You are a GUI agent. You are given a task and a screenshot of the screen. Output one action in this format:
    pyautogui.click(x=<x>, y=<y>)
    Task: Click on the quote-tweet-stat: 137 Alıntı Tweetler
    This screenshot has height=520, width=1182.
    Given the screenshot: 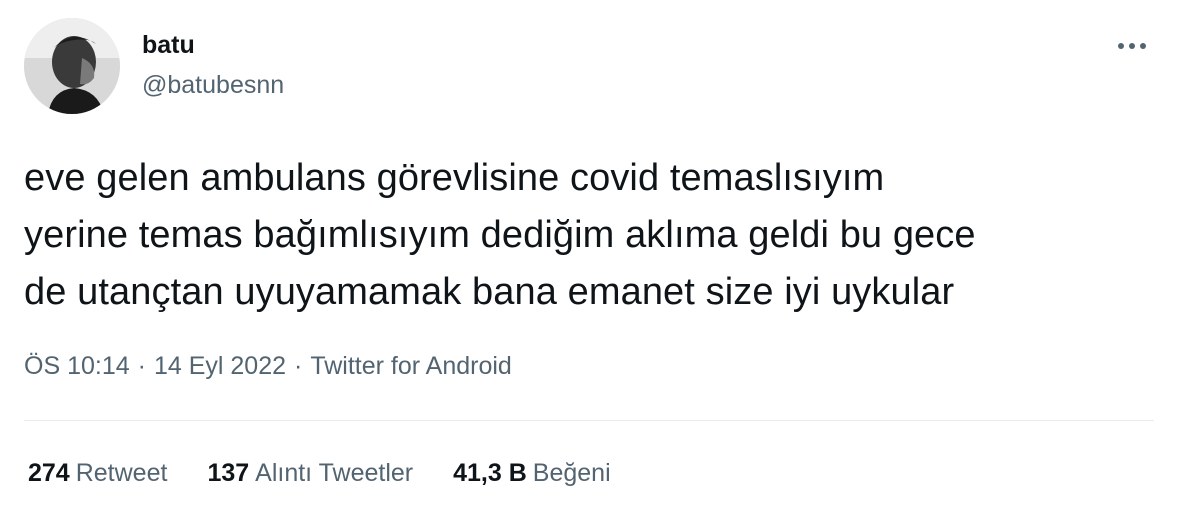 What is the action you would take?
    pyautogui.click(x=310, y=473)
    